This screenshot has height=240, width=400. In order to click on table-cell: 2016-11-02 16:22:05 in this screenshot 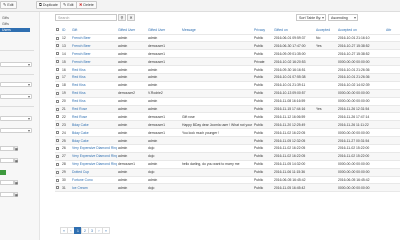, I will do `click(294, 156)`.